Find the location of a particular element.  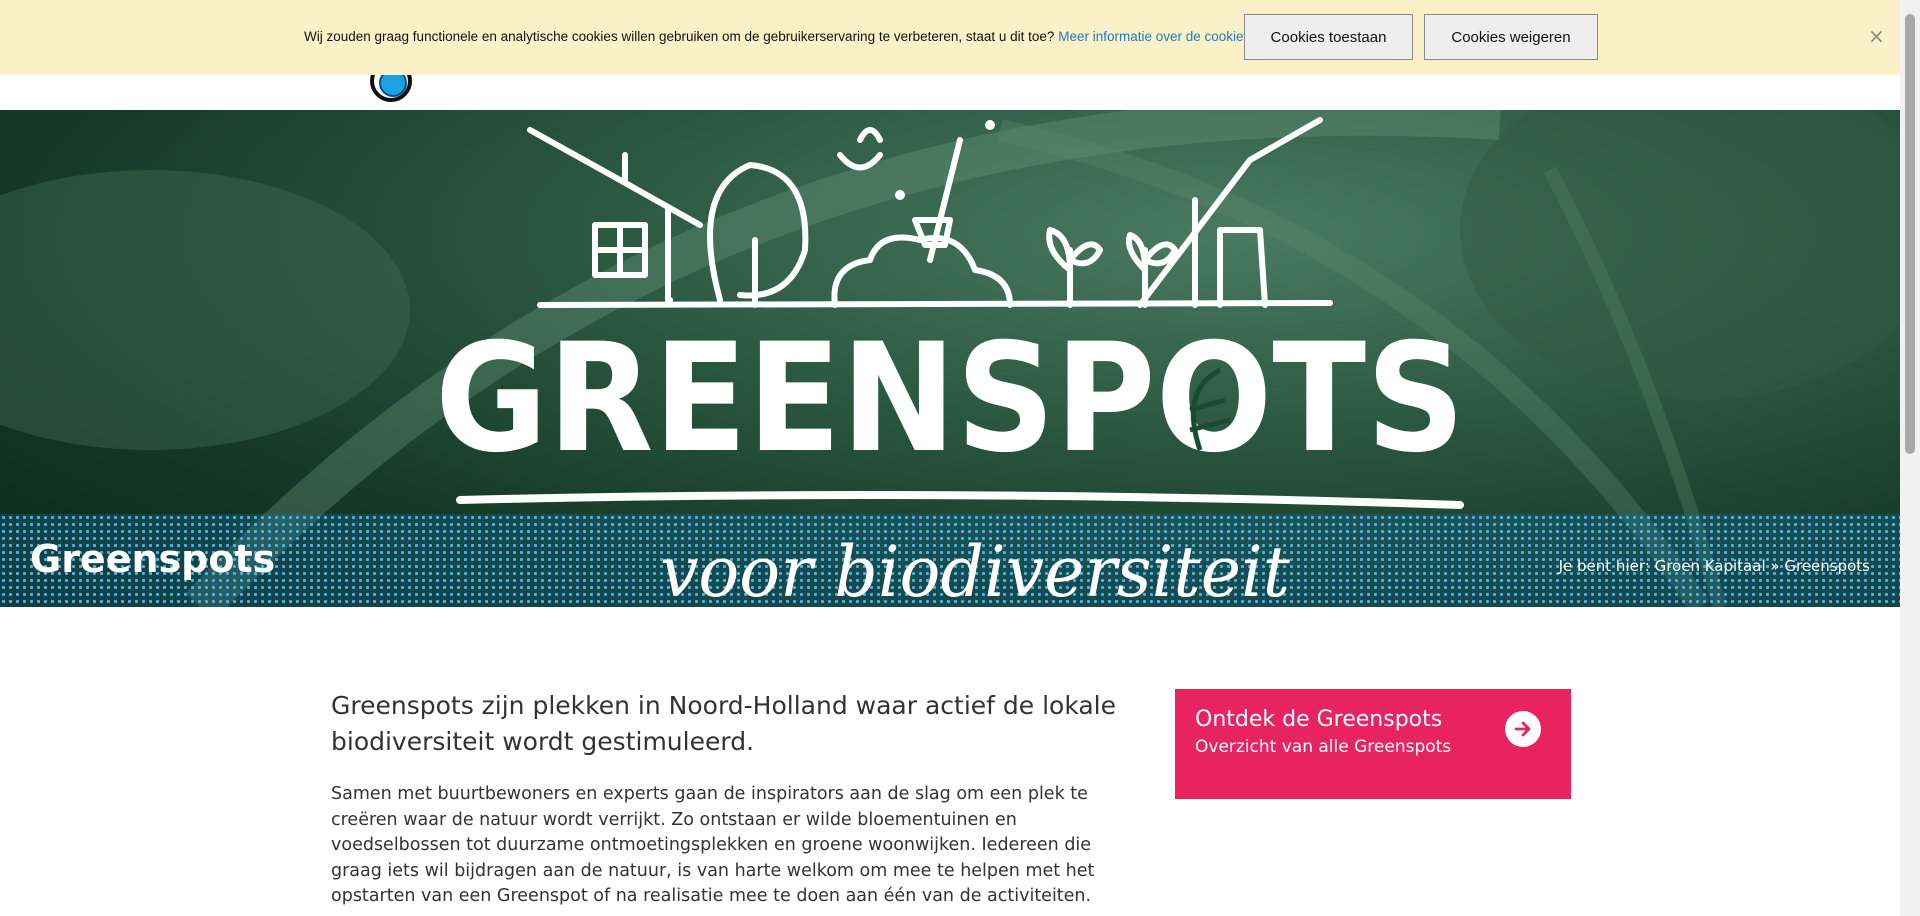

cookie-info-link: Meer informatie over de cookiewet. is located at coordinates (1163, 36).